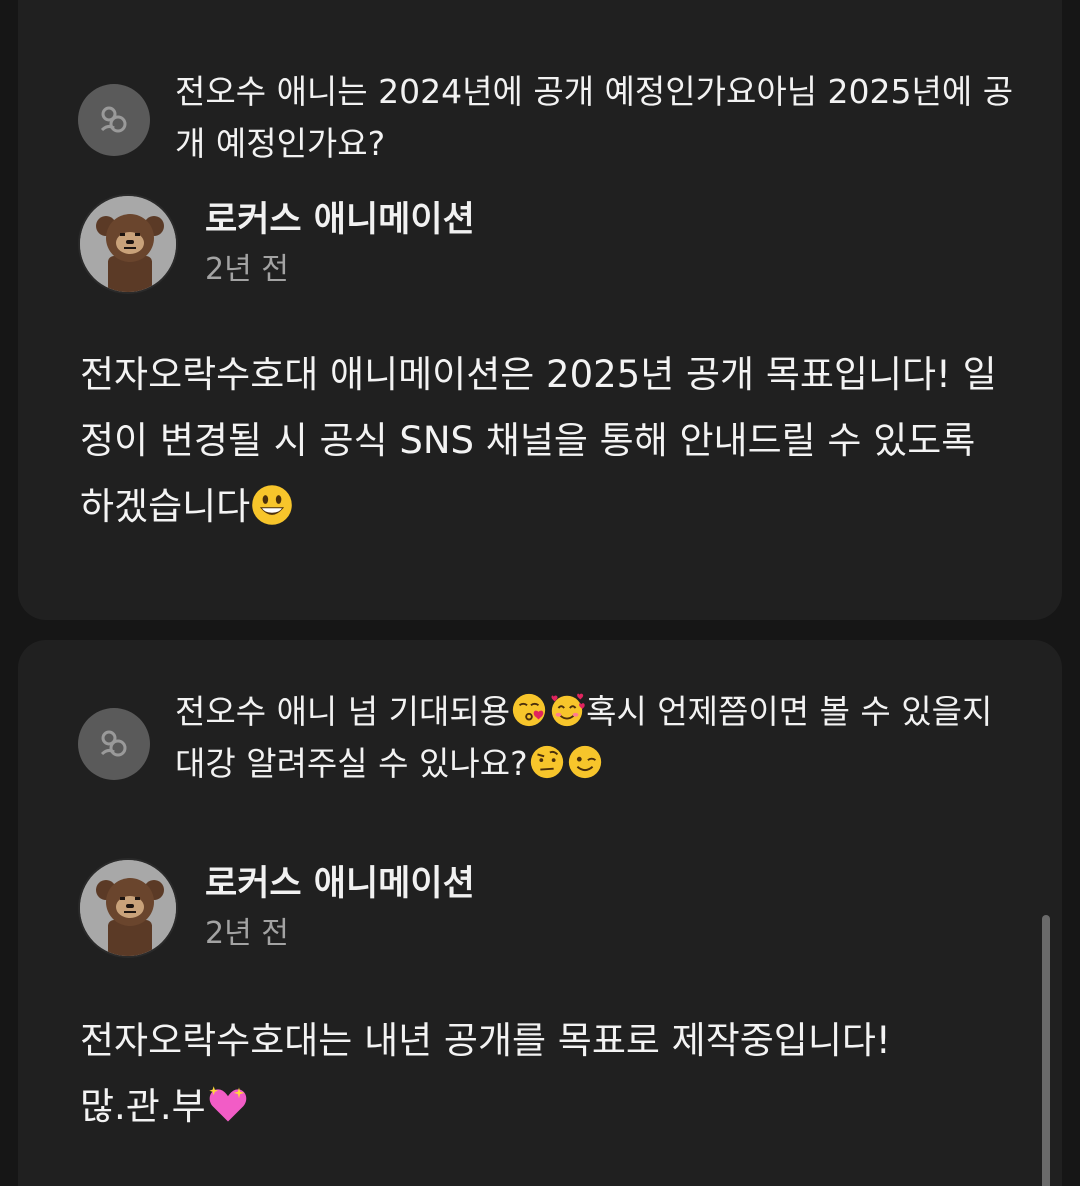  What do you see at coordinates (546, 762) in the screenshot?
I see `raised-eyebrow-emoji` at bounding box center [546, 762].